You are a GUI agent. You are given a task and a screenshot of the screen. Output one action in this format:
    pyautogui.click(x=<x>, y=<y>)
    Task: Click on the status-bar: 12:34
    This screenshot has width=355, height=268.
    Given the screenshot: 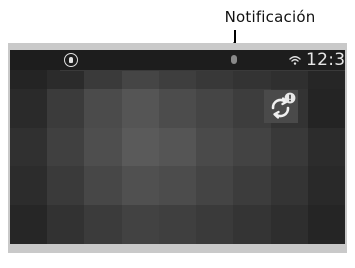 What is the action you would take?
    pyautogui.click(x=177, y=60)
    